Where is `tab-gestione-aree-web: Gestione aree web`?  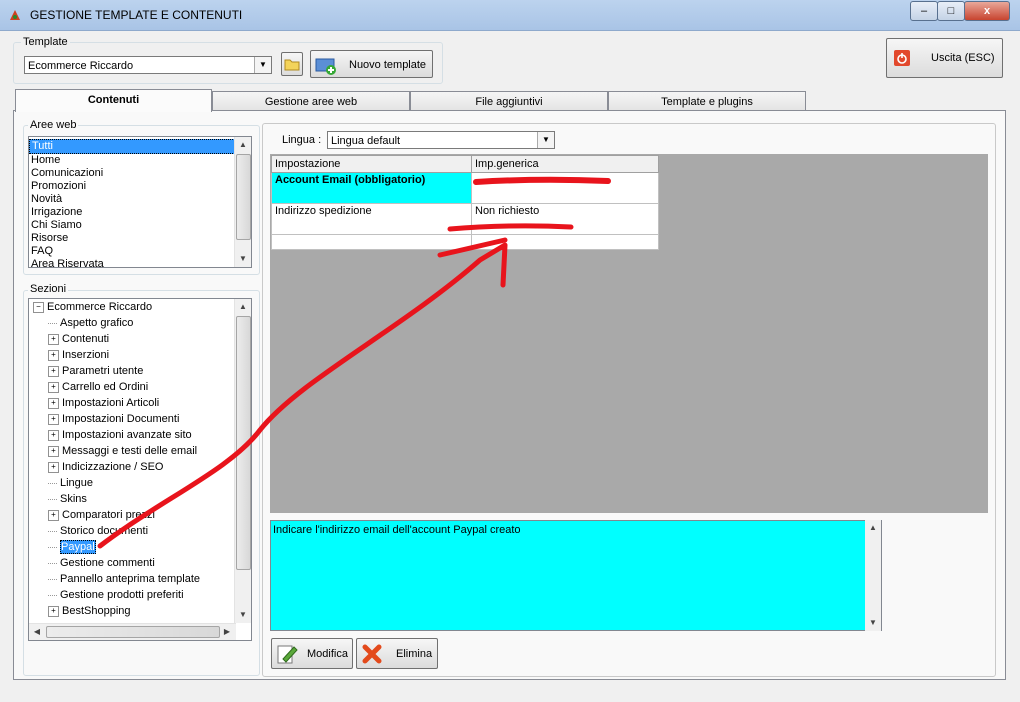 tab-gestione-aree-web: Gestione aree web is located at coordinates (311, 101).